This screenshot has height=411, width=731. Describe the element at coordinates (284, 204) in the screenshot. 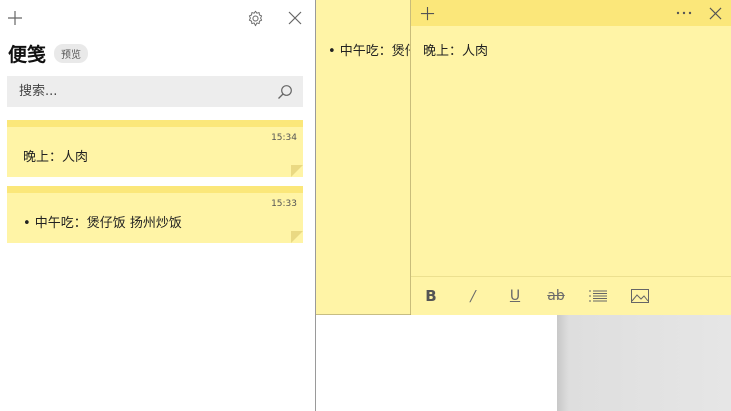

I see `note-timestamp: 15:33` at that location.